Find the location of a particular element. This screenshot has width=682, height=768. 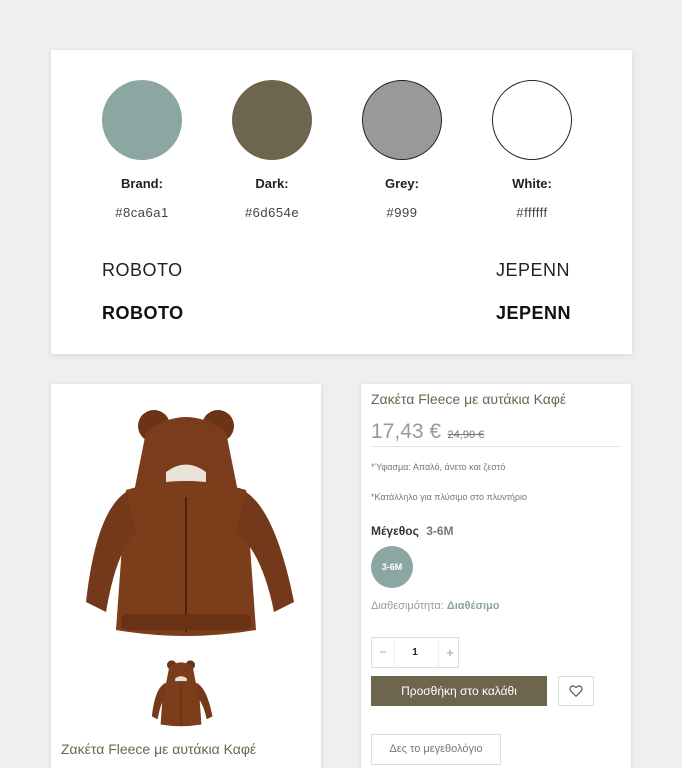

product-title: Ζακέτα Fleece με αυτάκια Καφέ is located at coordinates (469, 399).